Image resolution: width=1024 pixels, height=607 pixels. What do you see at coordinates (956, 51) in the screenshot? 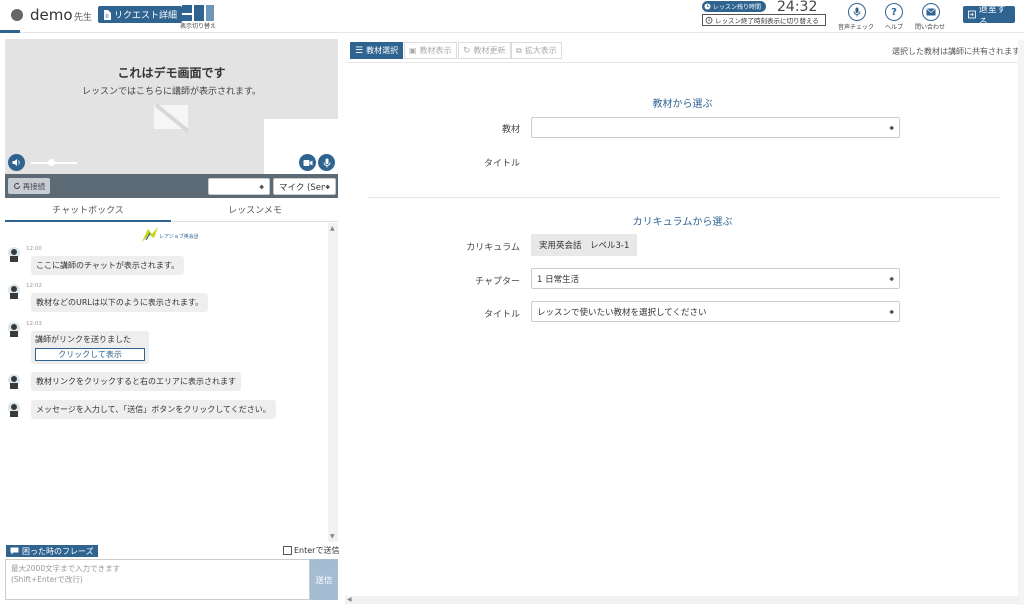
I see `share-note: 選択した教材は講師に共有されます` at bounding box center [956, 51].